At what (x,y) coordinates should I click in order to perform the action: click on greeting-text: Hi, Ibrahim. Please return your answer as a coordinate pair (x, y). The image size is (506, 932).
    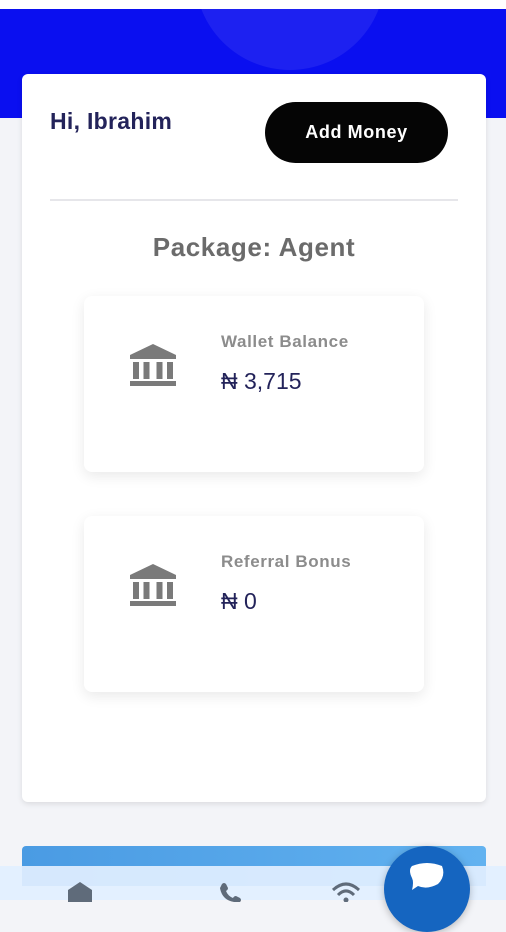
    Looking at the image, I should click on (111, 121).